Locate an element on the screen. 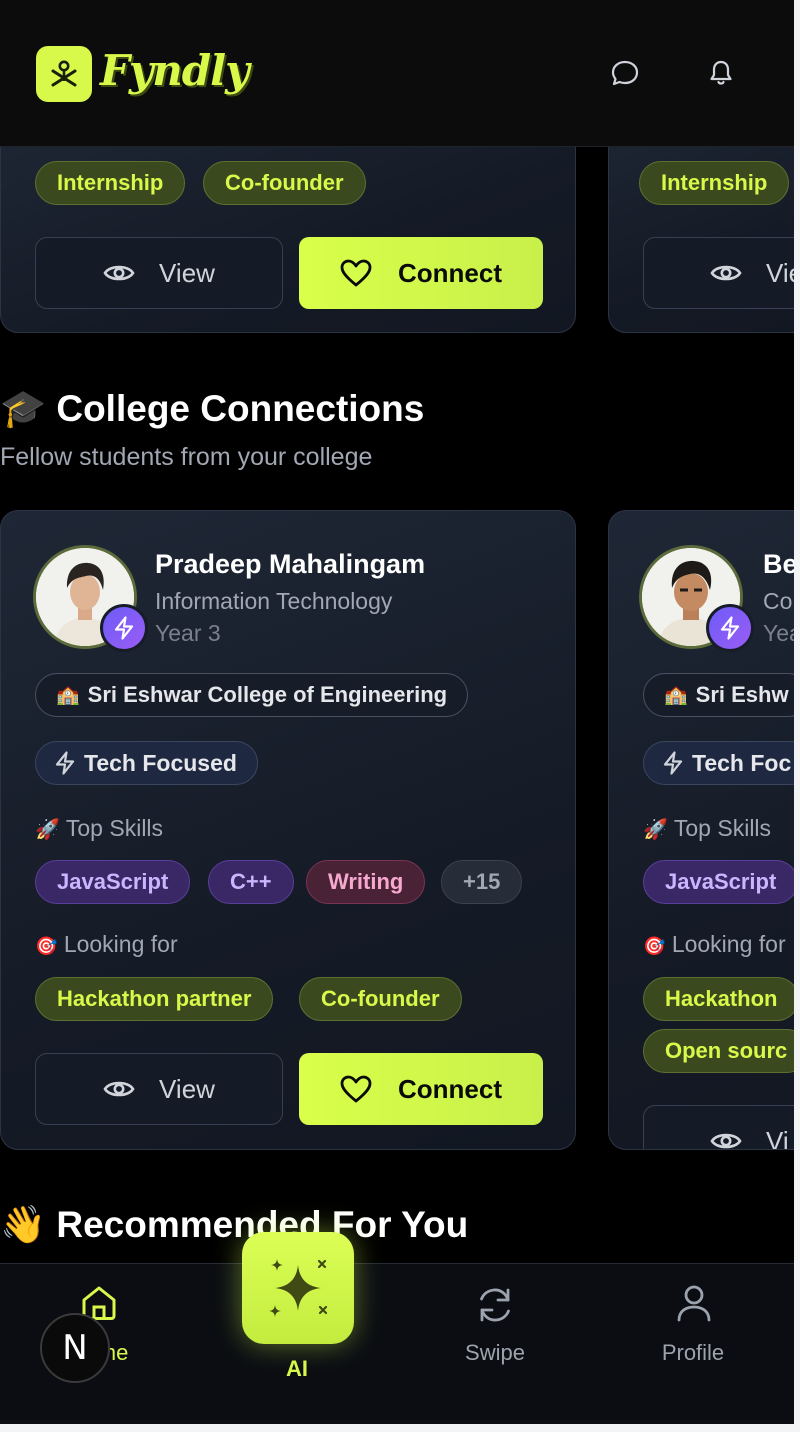 The height and width of the screenshot is (1432, 800). view-label: Vi is located at coordinates (777, 1137).